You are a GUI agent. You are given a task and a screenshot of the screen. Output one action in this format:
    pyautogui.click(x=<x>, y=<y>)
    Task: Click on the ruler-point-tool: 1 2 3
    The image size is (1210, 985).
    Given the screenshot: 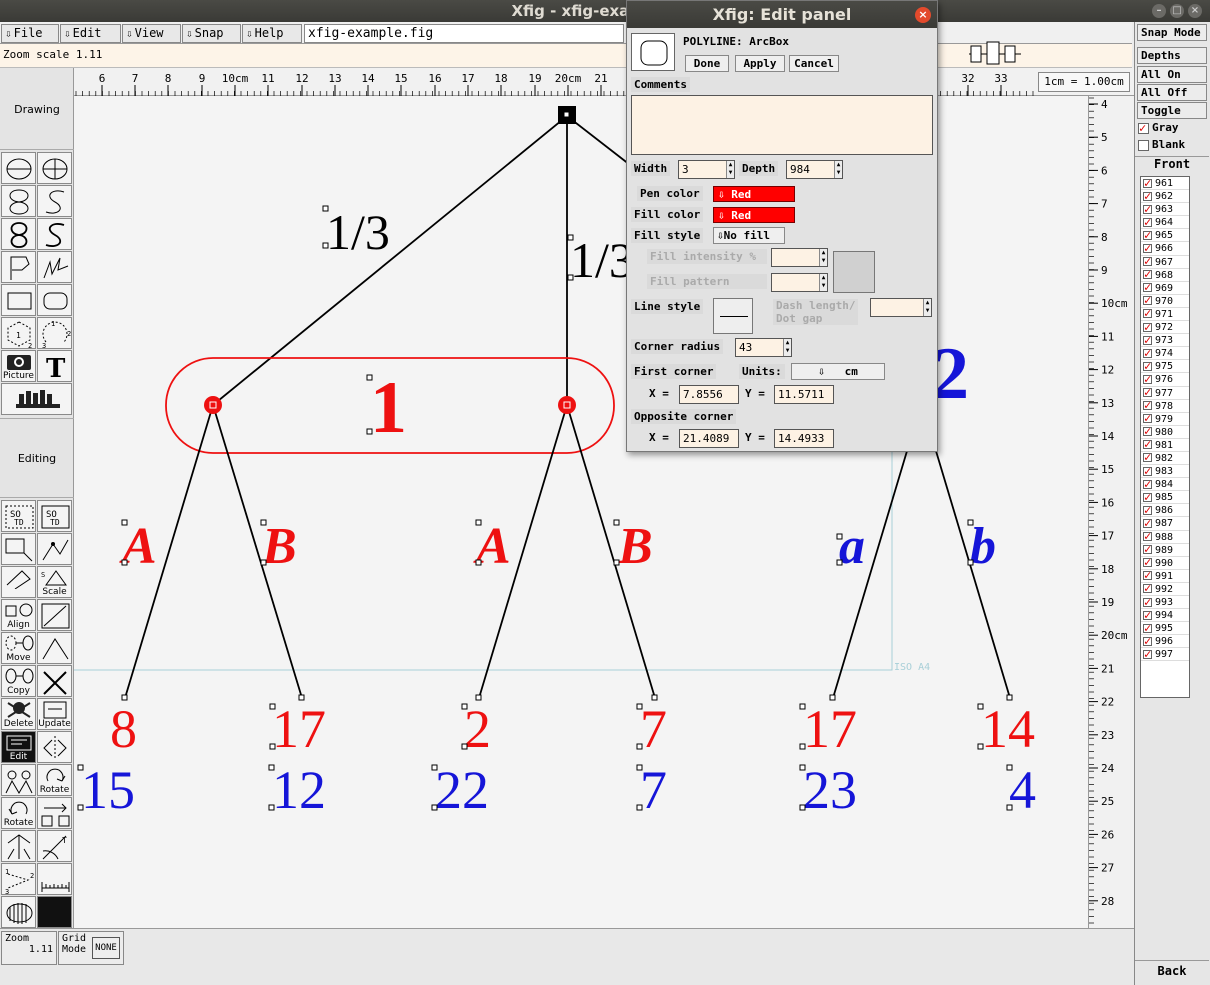 What is the action you would take?
    pyautogui.click(x=18, y=879)
    